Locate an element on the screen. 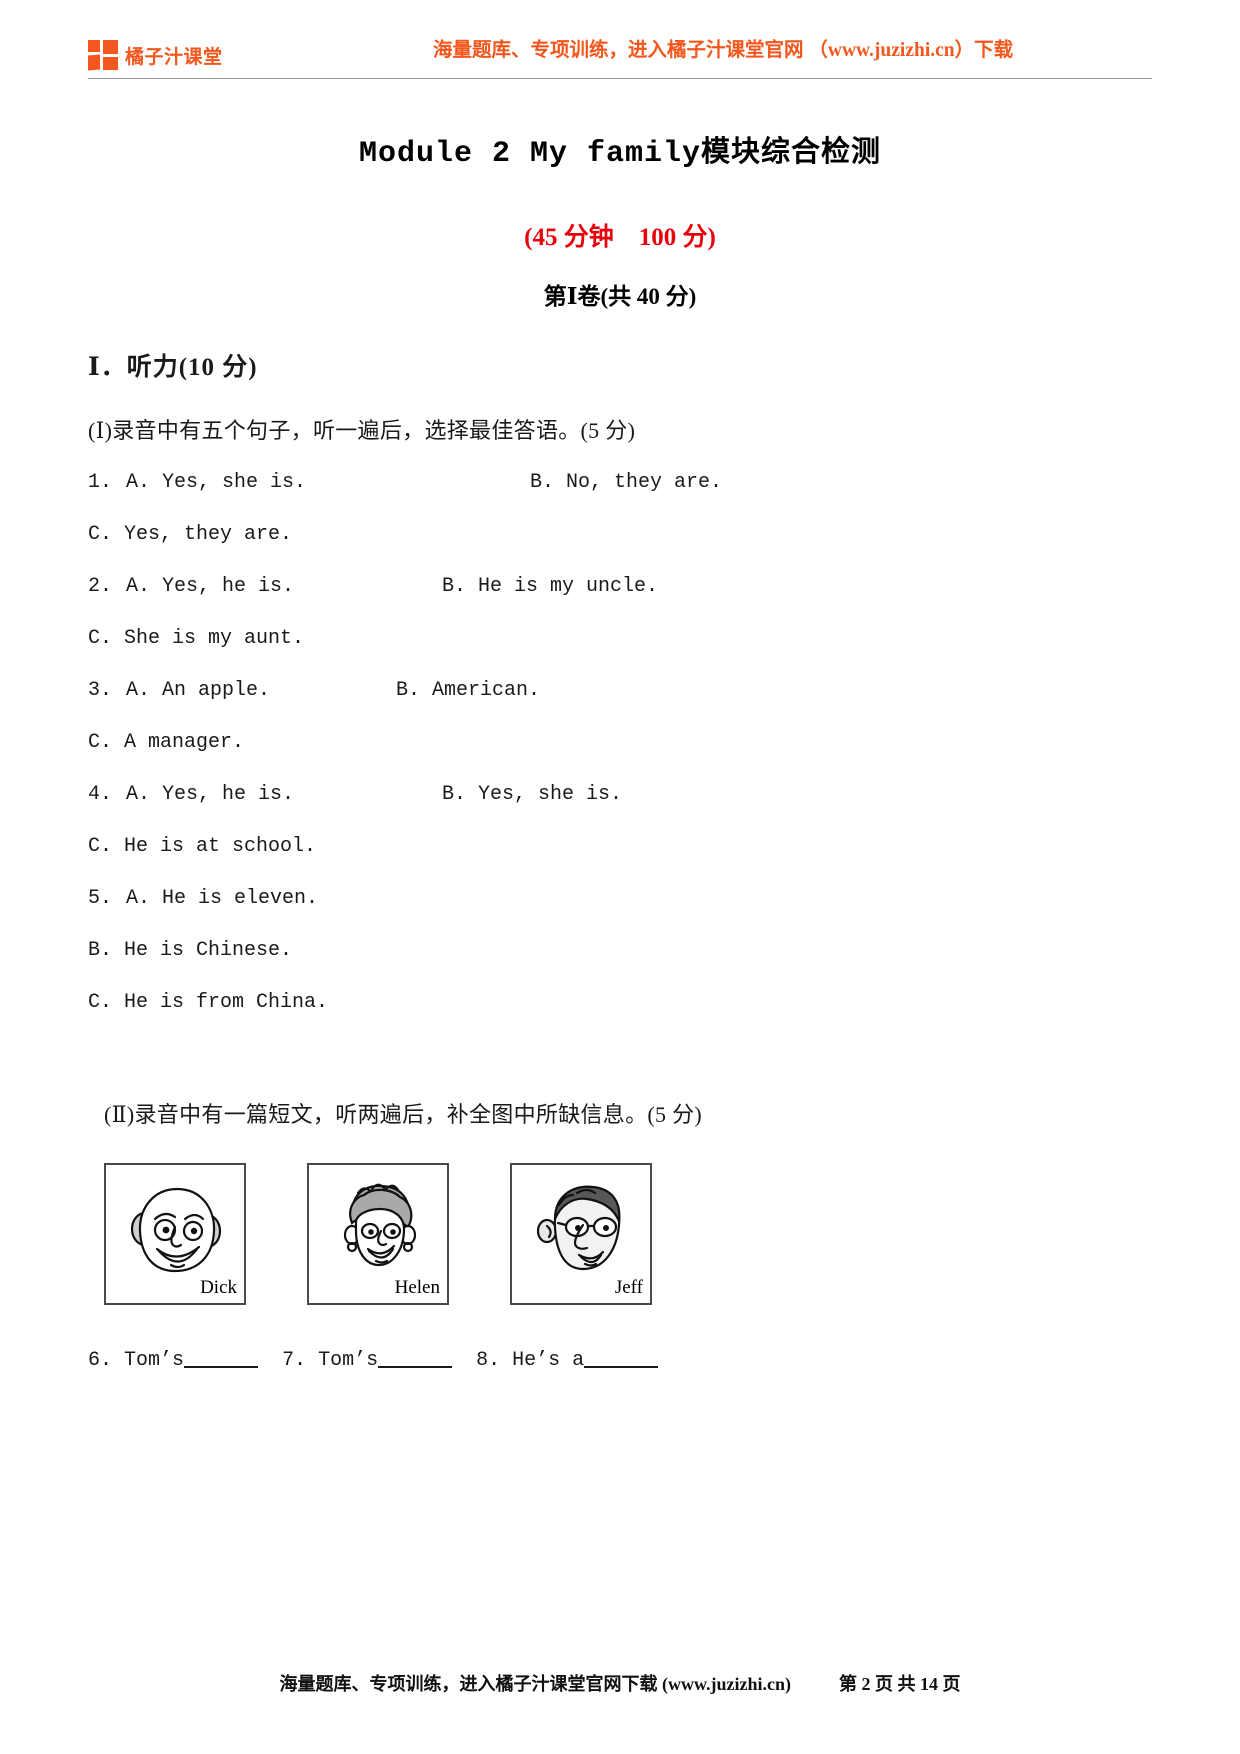 The height and width of the screenshot is (1754, 1240). brand-logo-group: 橘子汁课堂 is located at coordinates (155, 55).